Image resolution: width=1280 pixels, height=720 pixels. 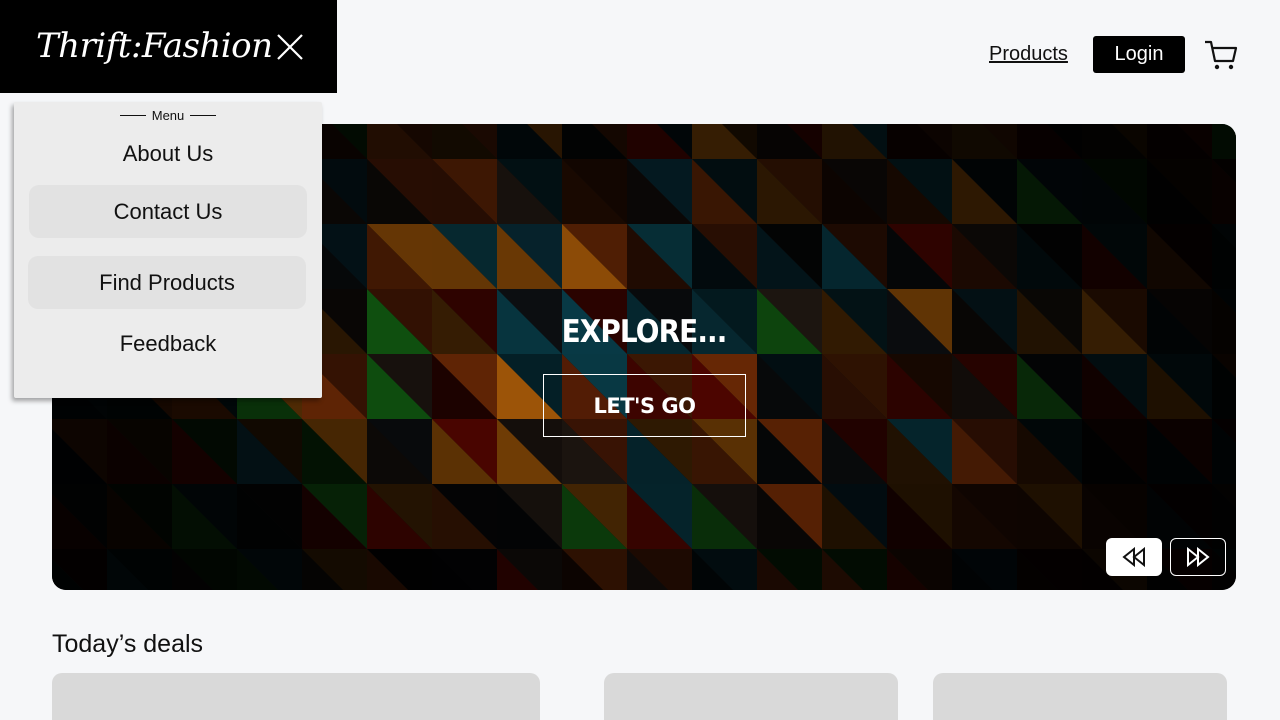 What do you see at coordinates (128, 644) in the screenshot?
I see `section-title-todays-deals: Today’s deals` at bounding box center [128, 644].